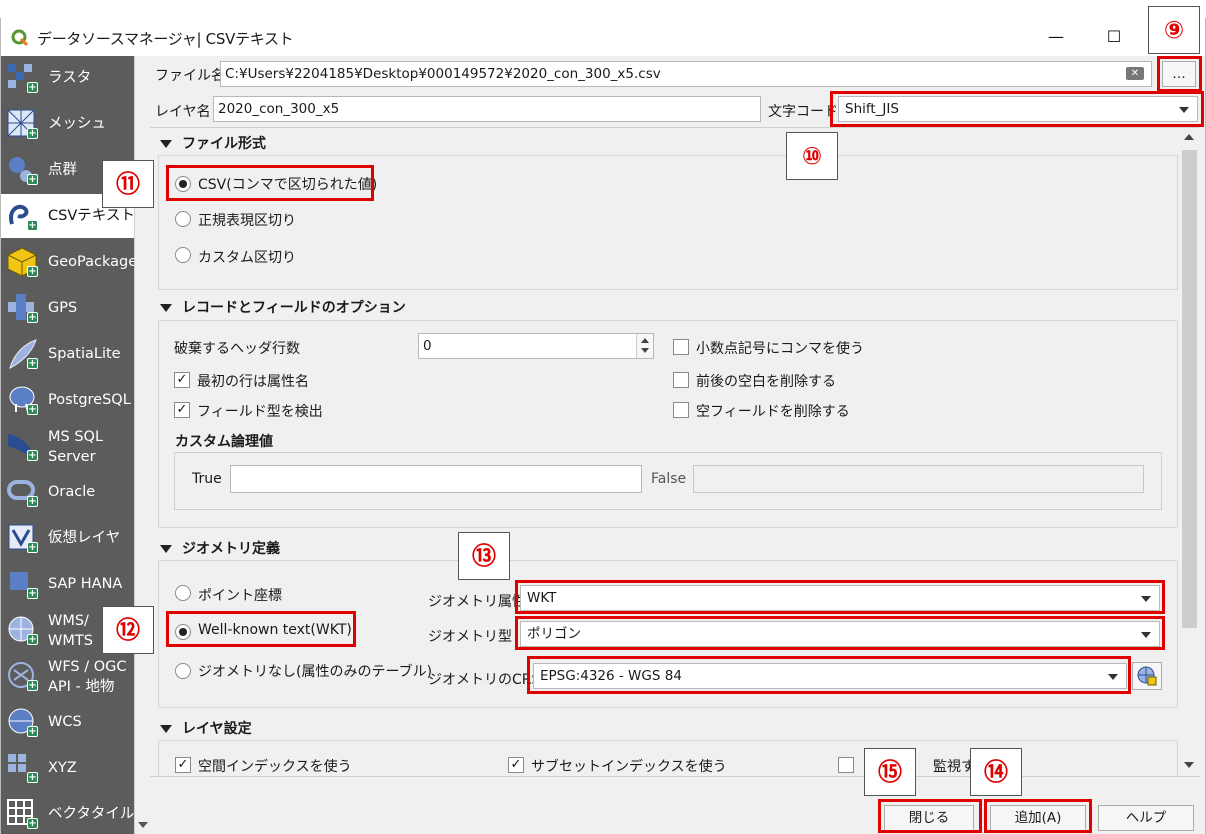  What do you see at coordinates (217, 729) in the screenshot?
I see `section-title: レイヤ設定` at bounding box center [217, 729].